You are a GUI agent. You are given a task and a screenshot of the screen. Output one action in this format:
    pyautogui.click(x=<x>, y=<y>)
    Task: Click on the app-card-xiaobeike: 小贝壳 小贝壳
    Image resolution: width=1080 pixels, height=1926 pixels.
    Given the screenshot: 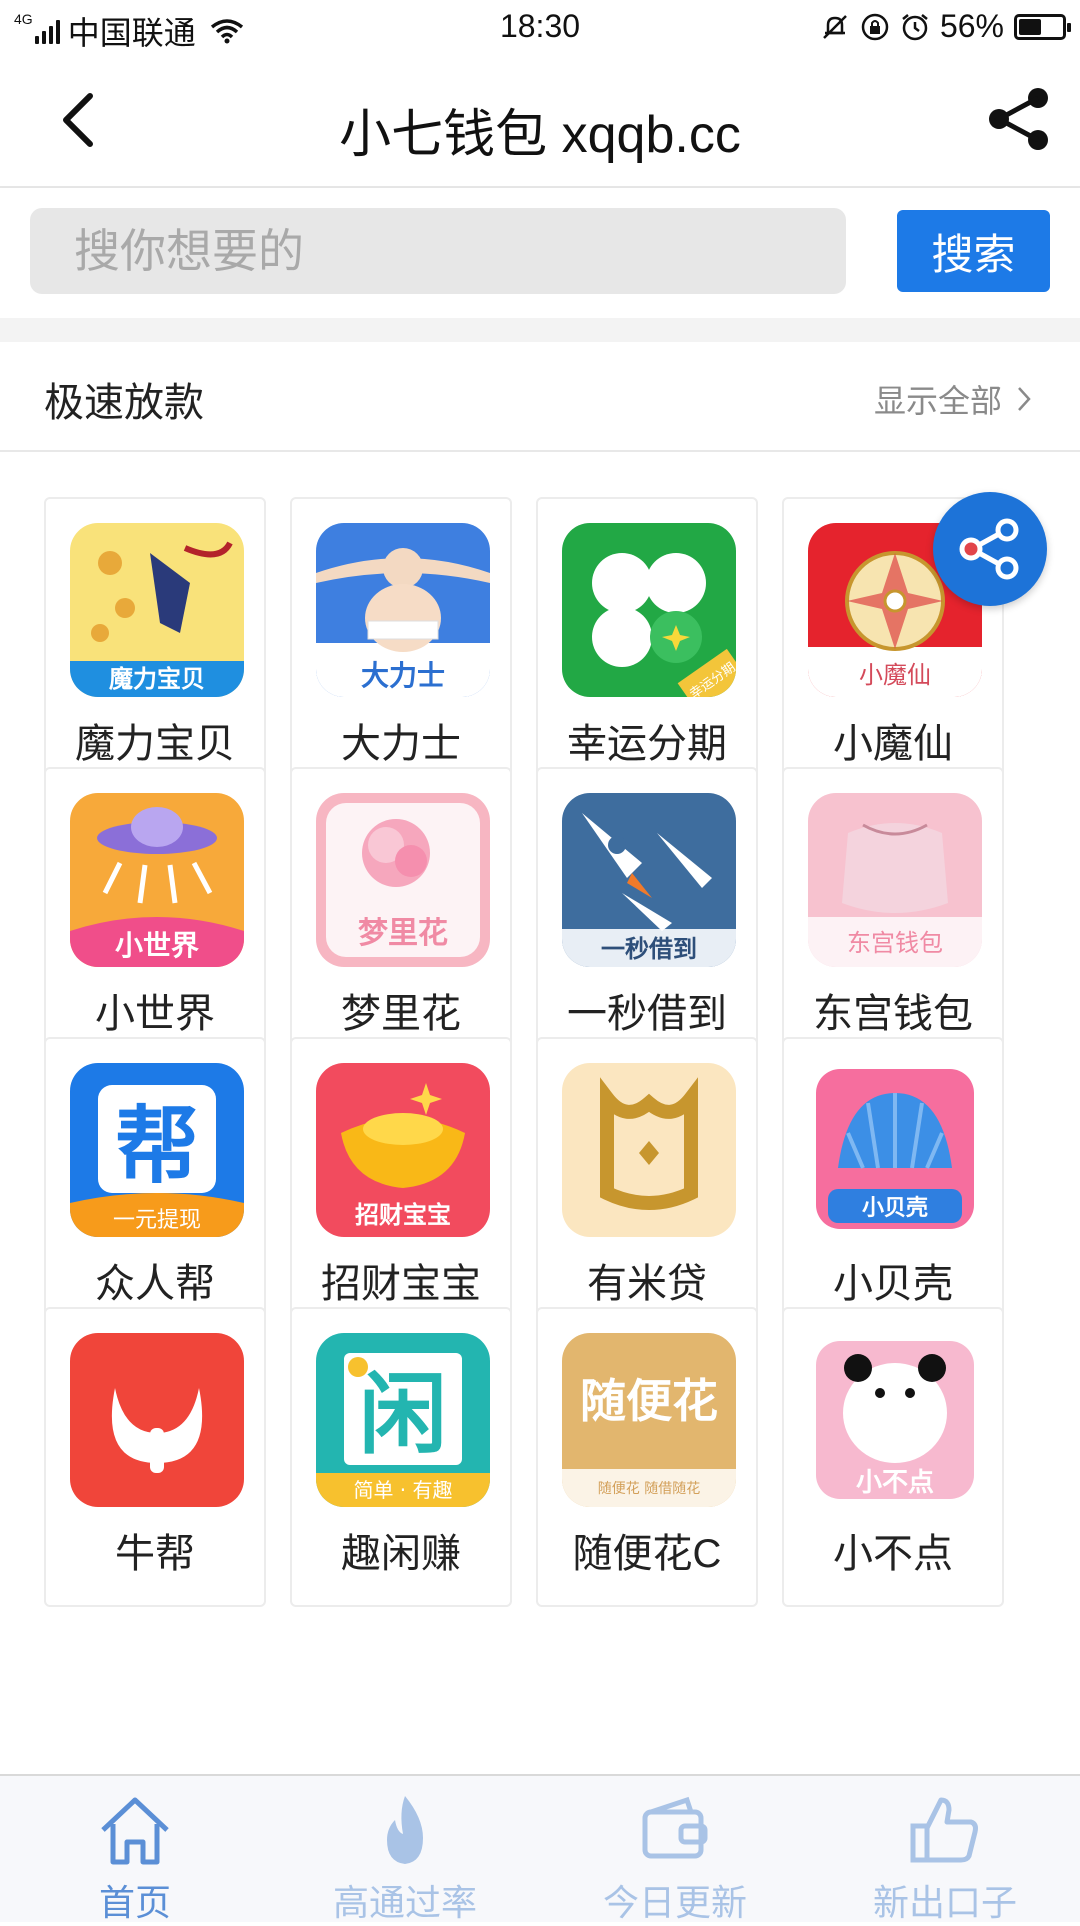 What is the action you would take?
    pyautogui.click(x=893, y=1187)
    